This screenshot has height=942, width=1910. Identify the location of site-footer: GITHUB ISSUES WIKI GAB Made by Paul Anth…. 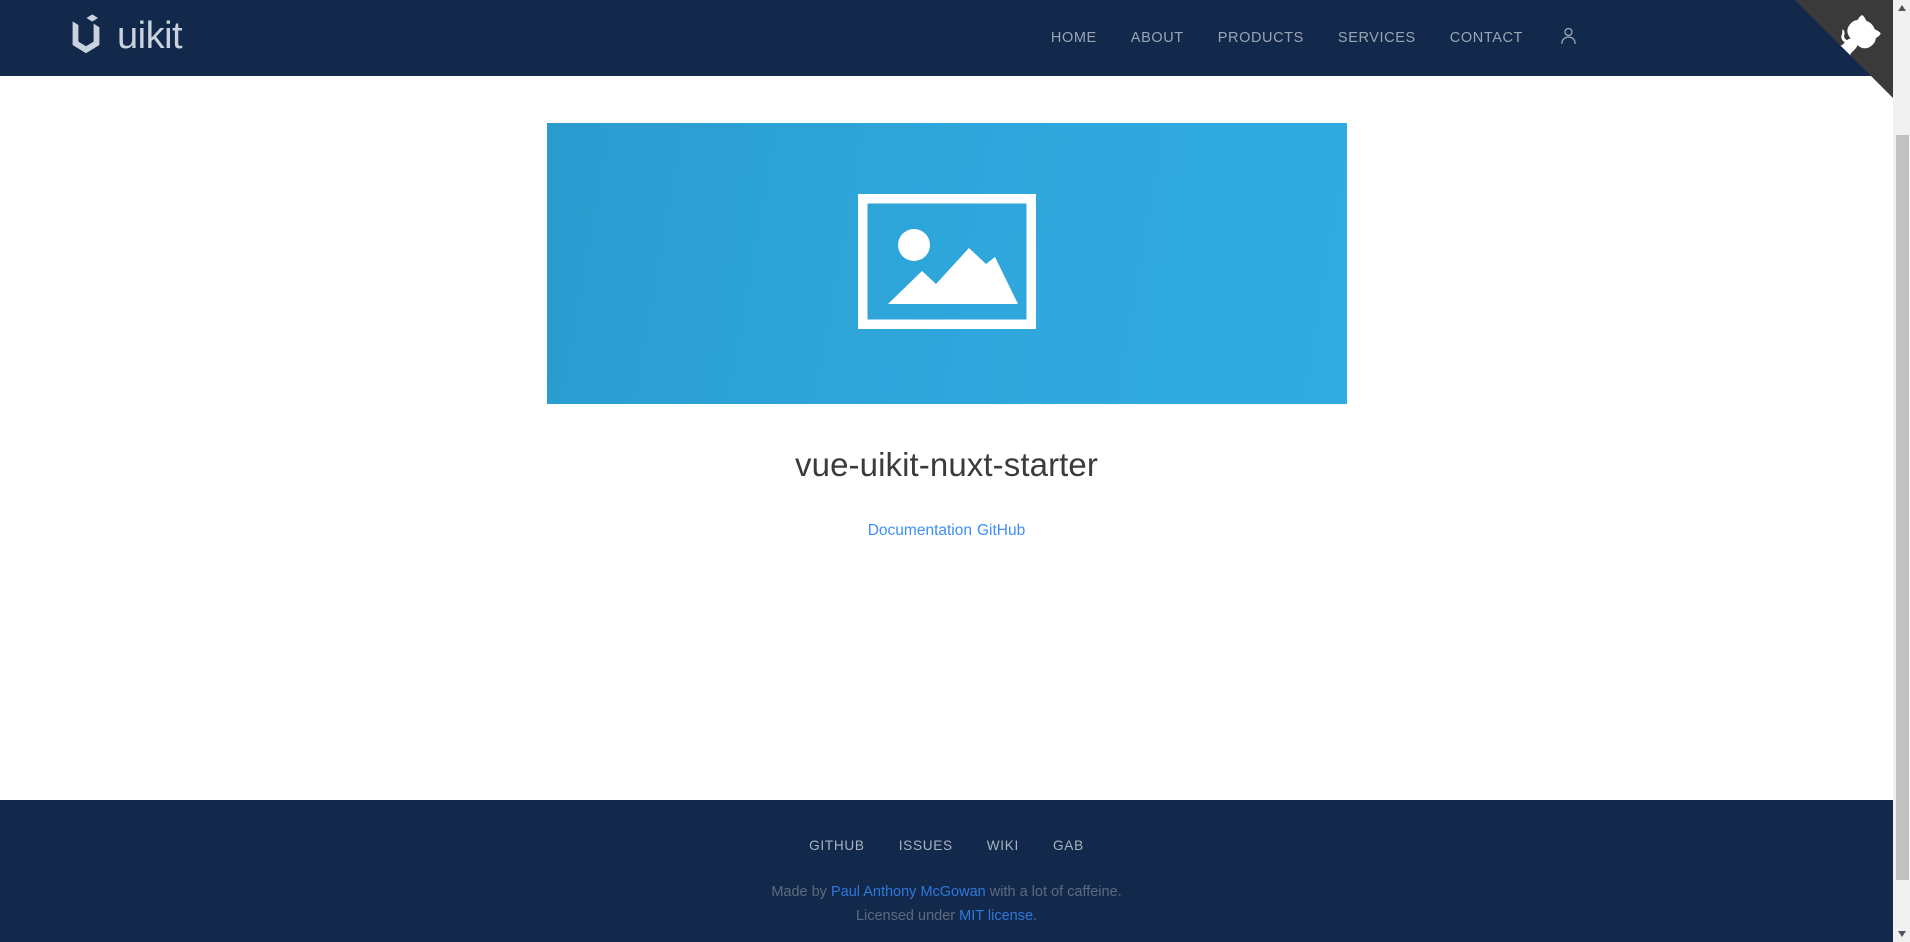
(946, 871).